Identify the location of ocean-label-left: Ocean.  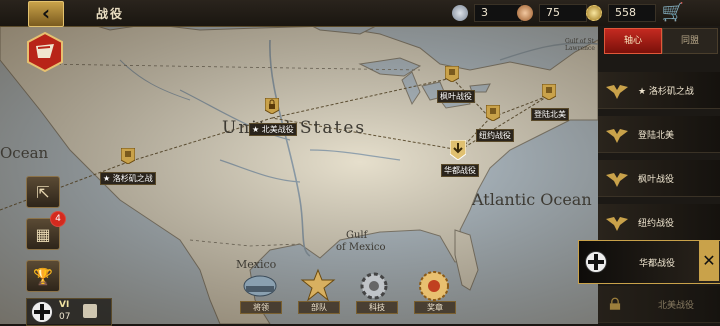
(24, 153).